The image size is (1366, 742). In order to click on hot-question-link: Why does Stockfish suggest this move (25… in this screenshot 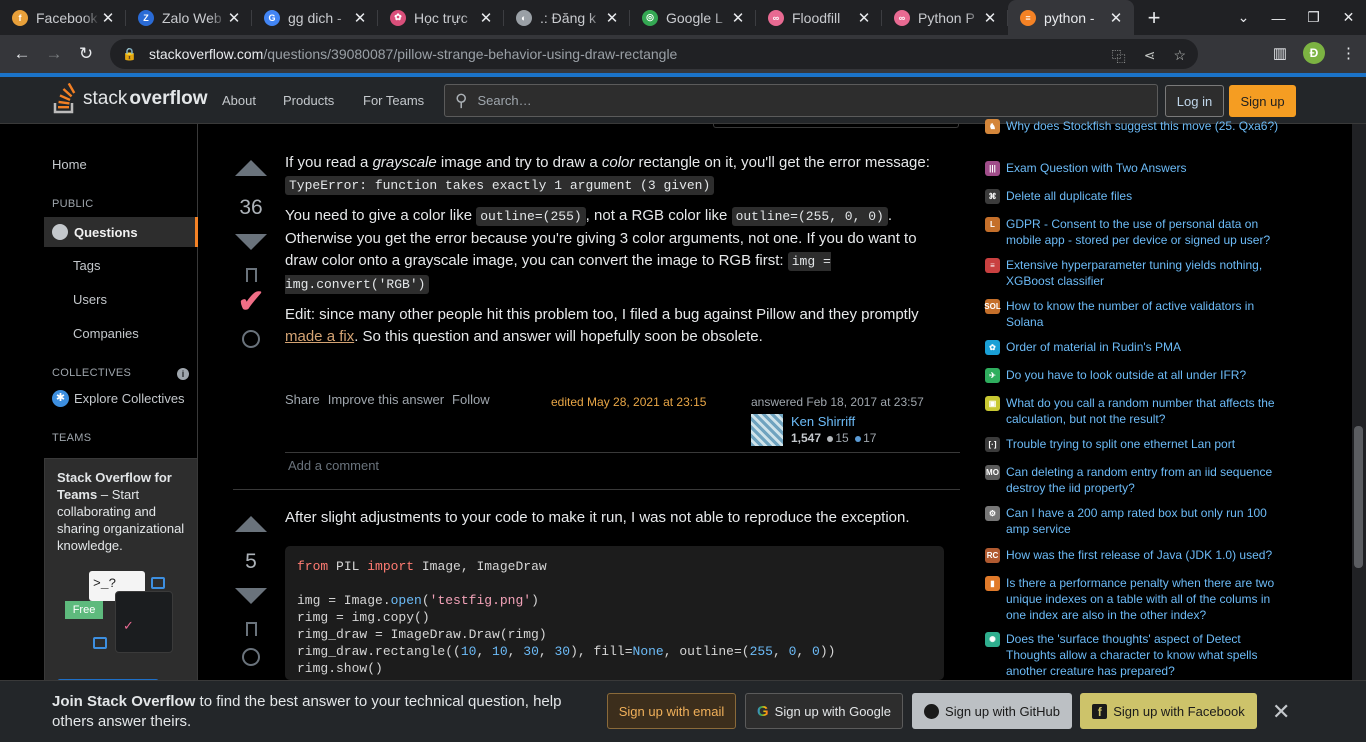, I will do `click(1145, 126)`.